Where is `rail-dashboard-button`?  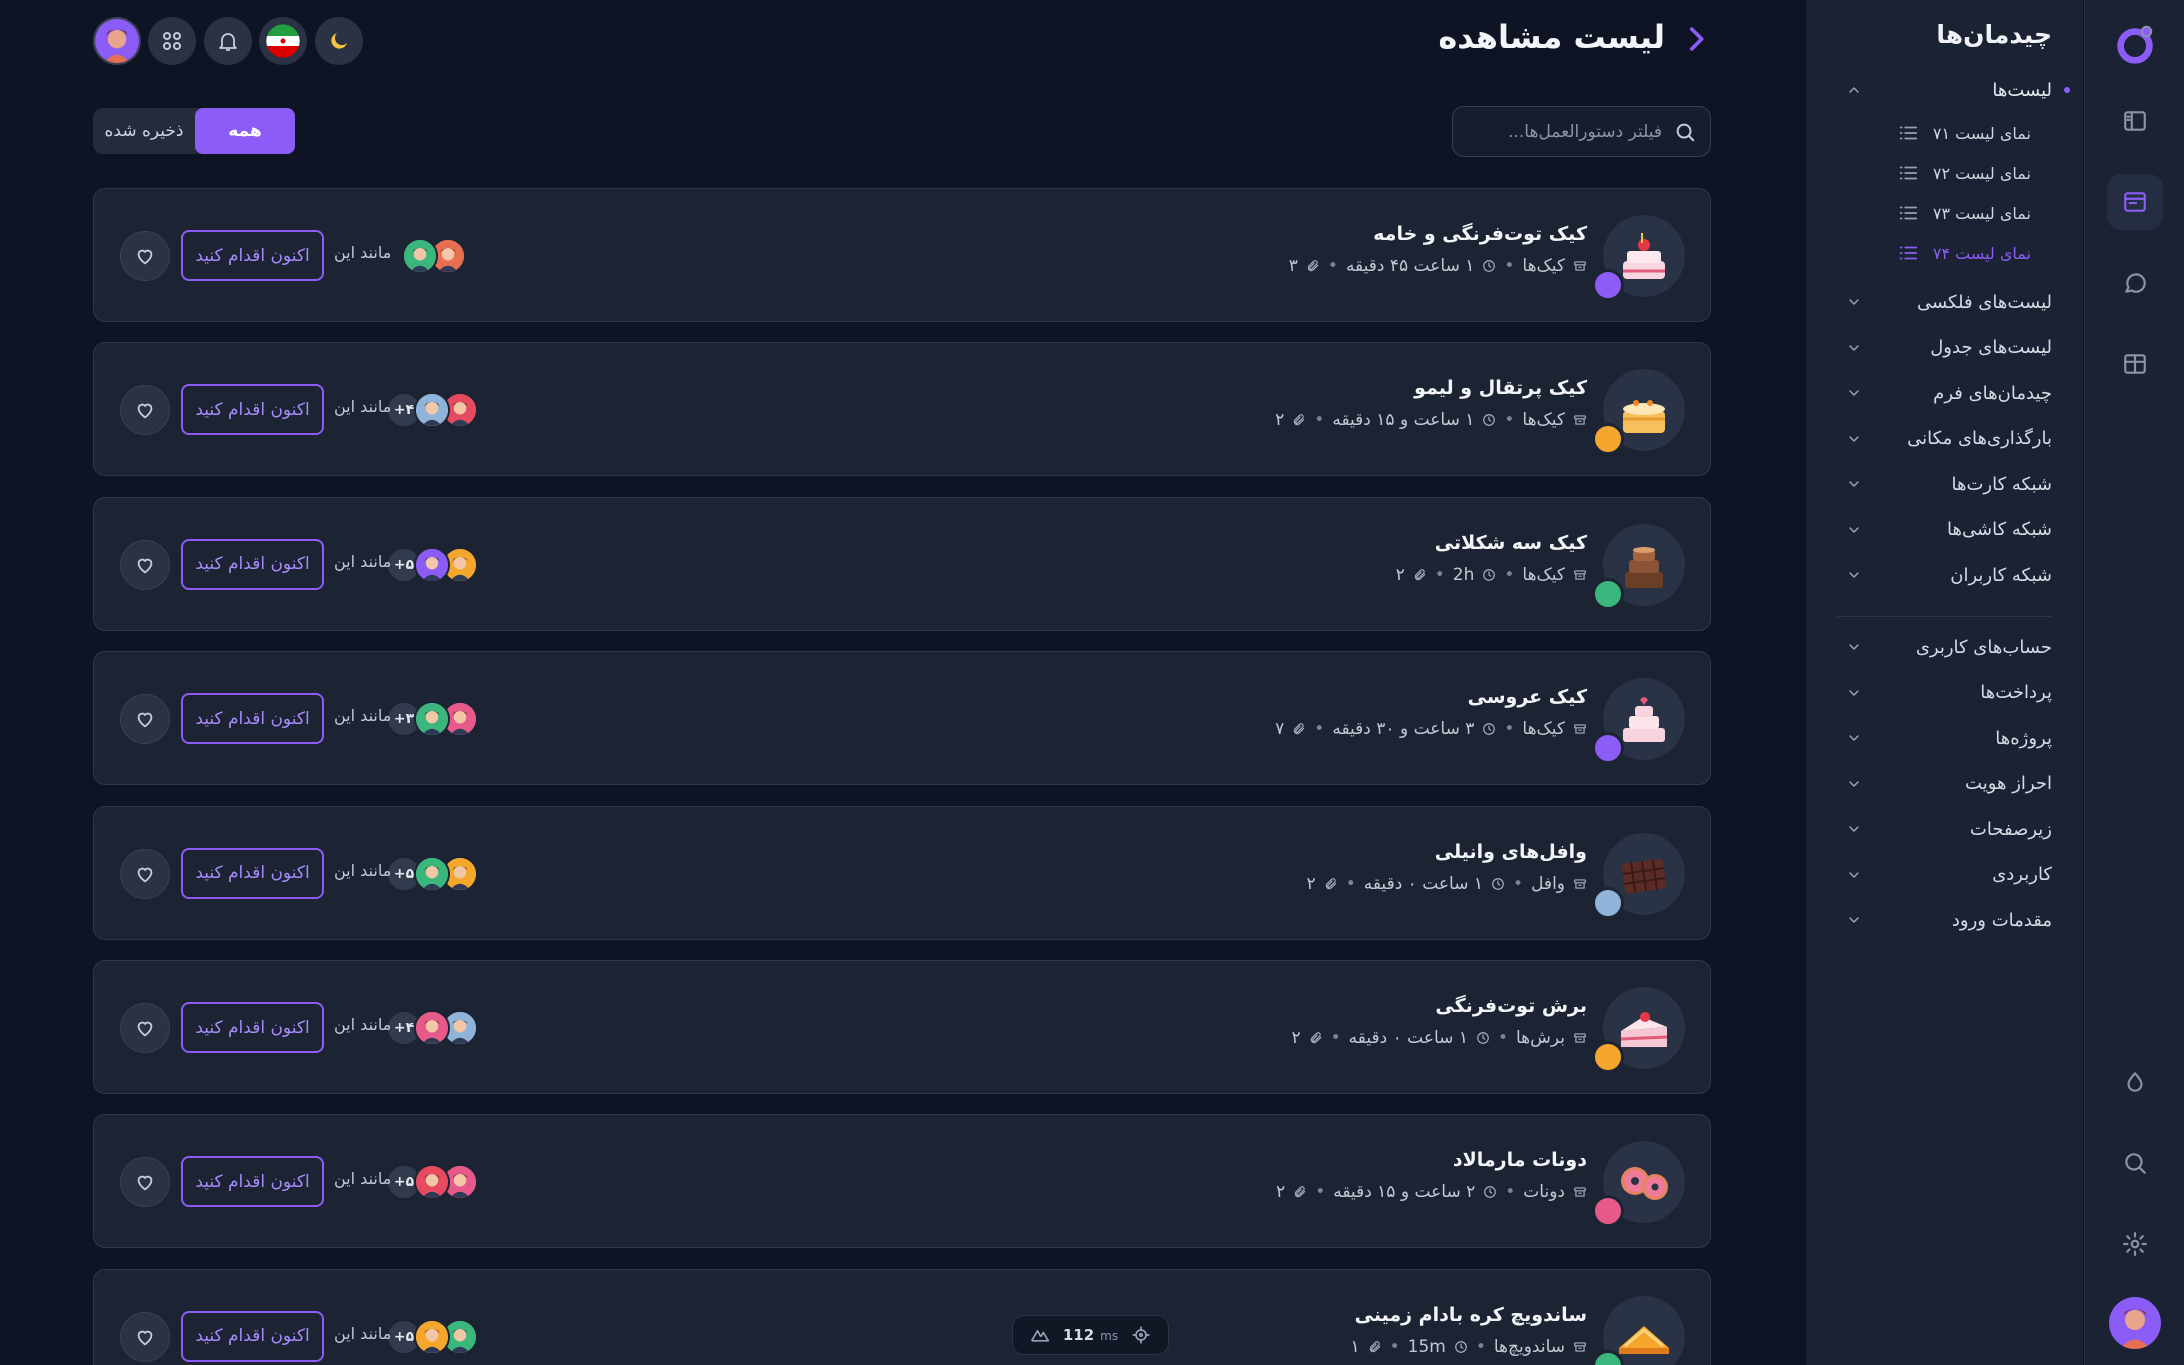
rail-dashboard-button is located at coordinates (2135, 364).